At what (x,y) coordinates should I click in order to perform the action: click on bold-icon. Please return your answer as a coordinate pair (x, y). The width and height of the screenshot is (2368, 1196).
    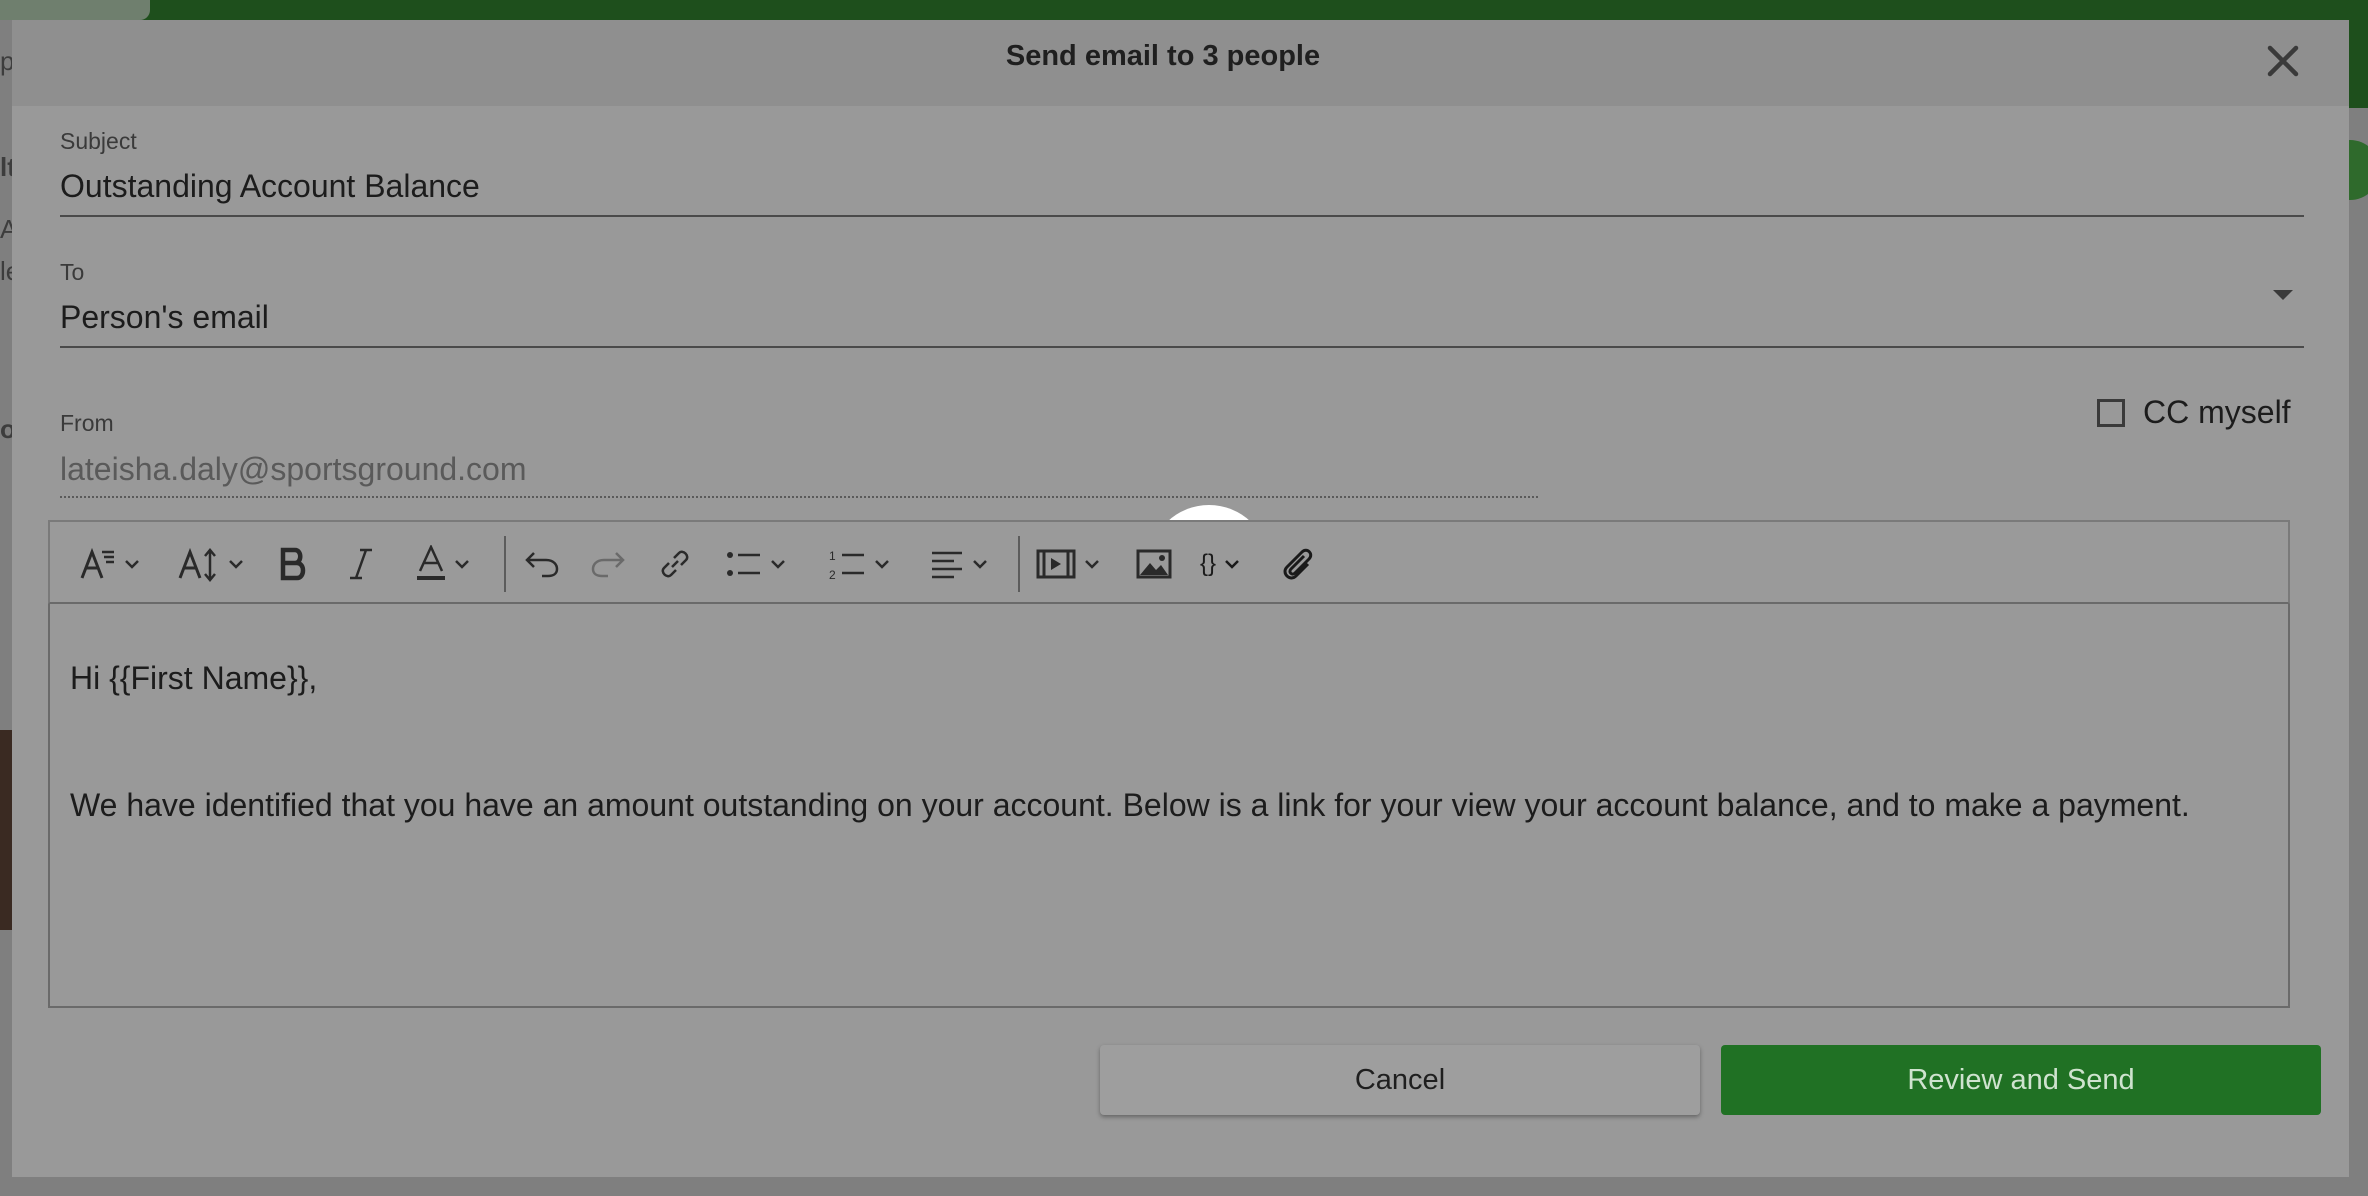
    Looking at the image, I should click on (293, 564).